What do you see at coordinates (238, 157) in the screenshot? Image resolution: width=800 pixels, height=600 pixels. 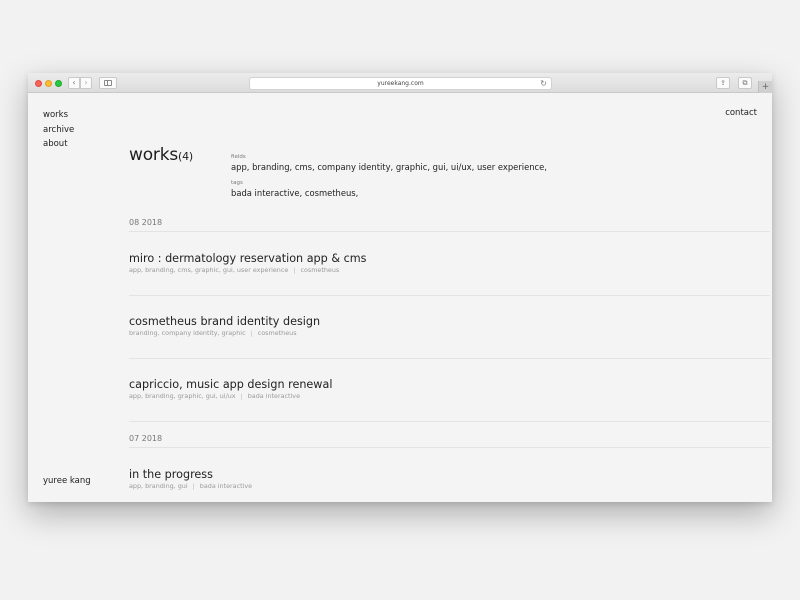 I see `fields-label: fields` at bounding box center [238, 157].